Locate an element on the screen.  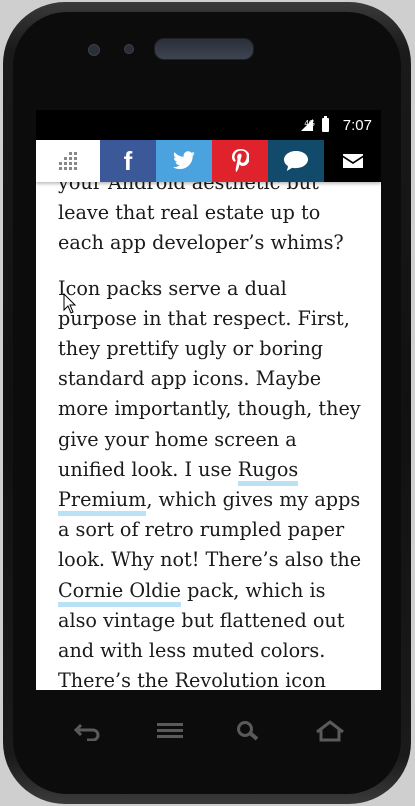
comment-icon is located at coordinates (296, 161).